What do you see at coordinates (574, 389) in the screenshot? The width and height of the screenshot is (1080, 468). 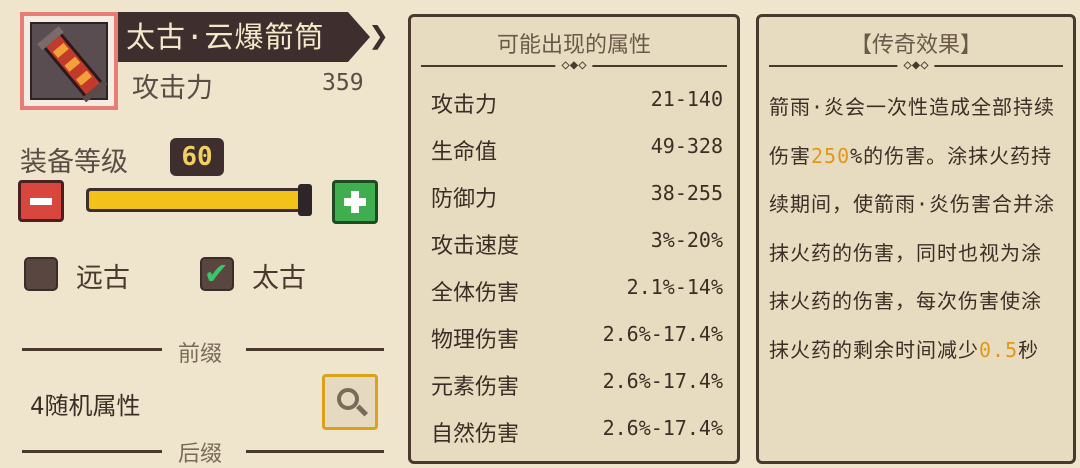 I see `stat-row: 元素伤害 2.6%-17.4%` at bounding box center [574, 389].